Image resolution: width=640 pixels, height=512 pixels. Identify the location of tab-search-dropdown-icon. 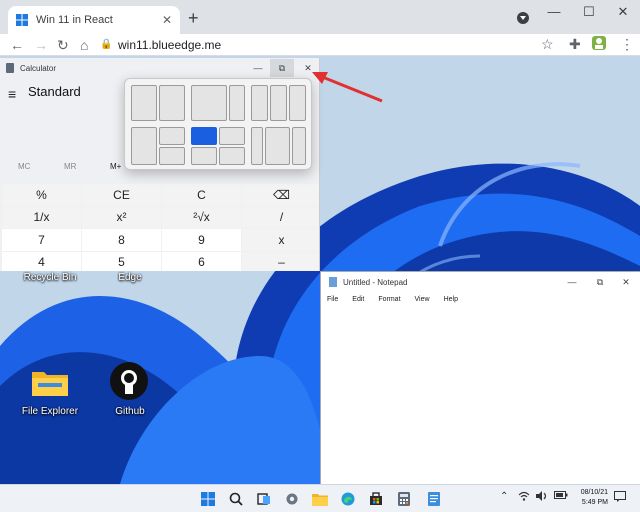
(523, 18).